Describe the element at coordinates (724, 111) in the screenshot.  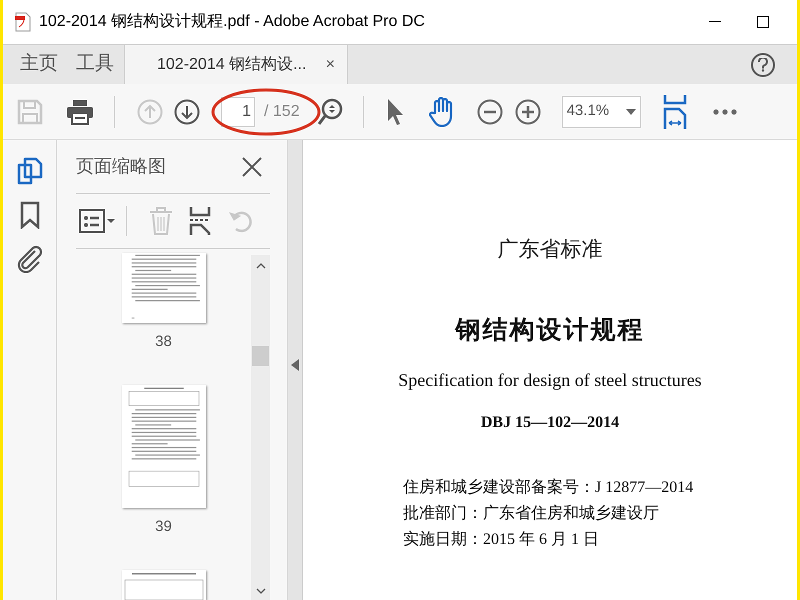
I see `more-icon` at that location.